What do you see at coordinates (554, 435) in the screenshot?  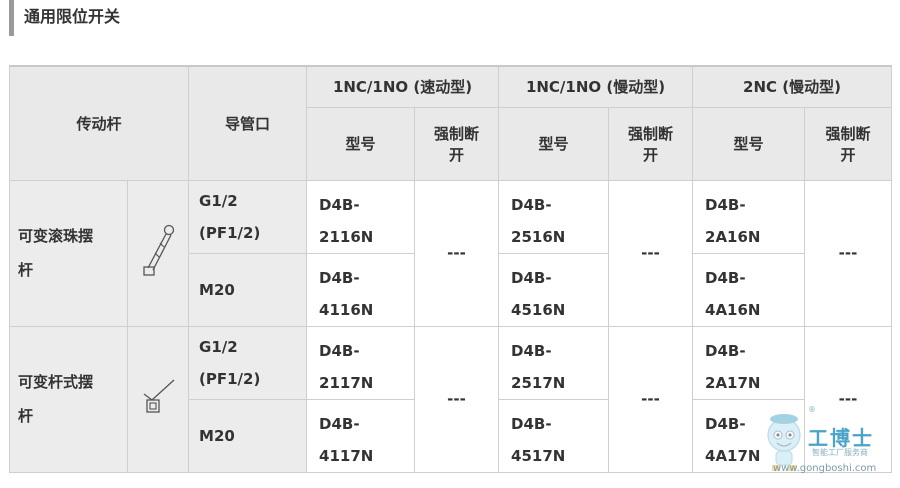 I see `model-cell: D4B- 4517N` at bounding box center [554, 435].